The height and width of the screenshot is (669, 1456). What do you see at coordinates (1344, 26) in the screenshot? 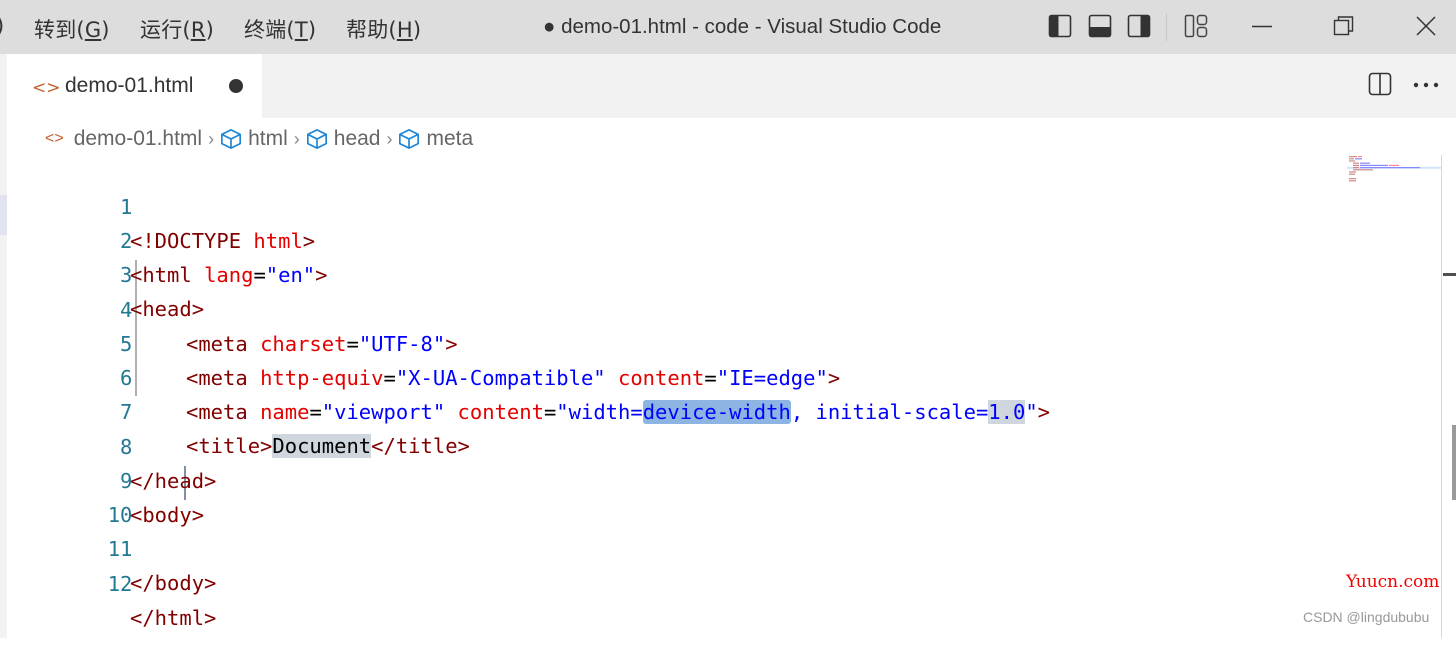
I see `restore-icon` at bounding box center [1344, 26].